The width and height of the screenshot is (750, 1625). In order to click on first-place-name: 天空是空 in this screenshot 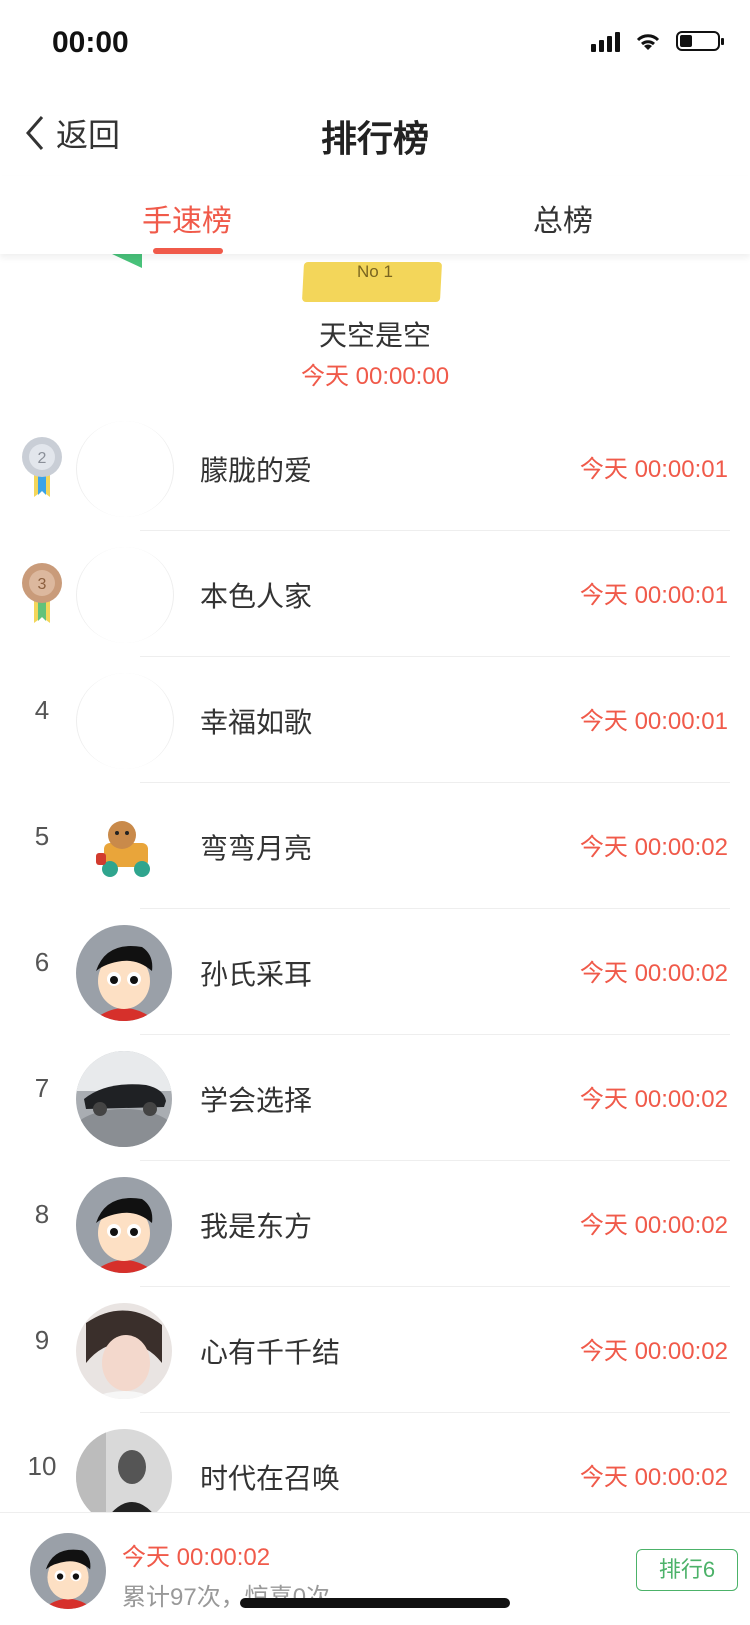, I will do `click(374, 335)`.